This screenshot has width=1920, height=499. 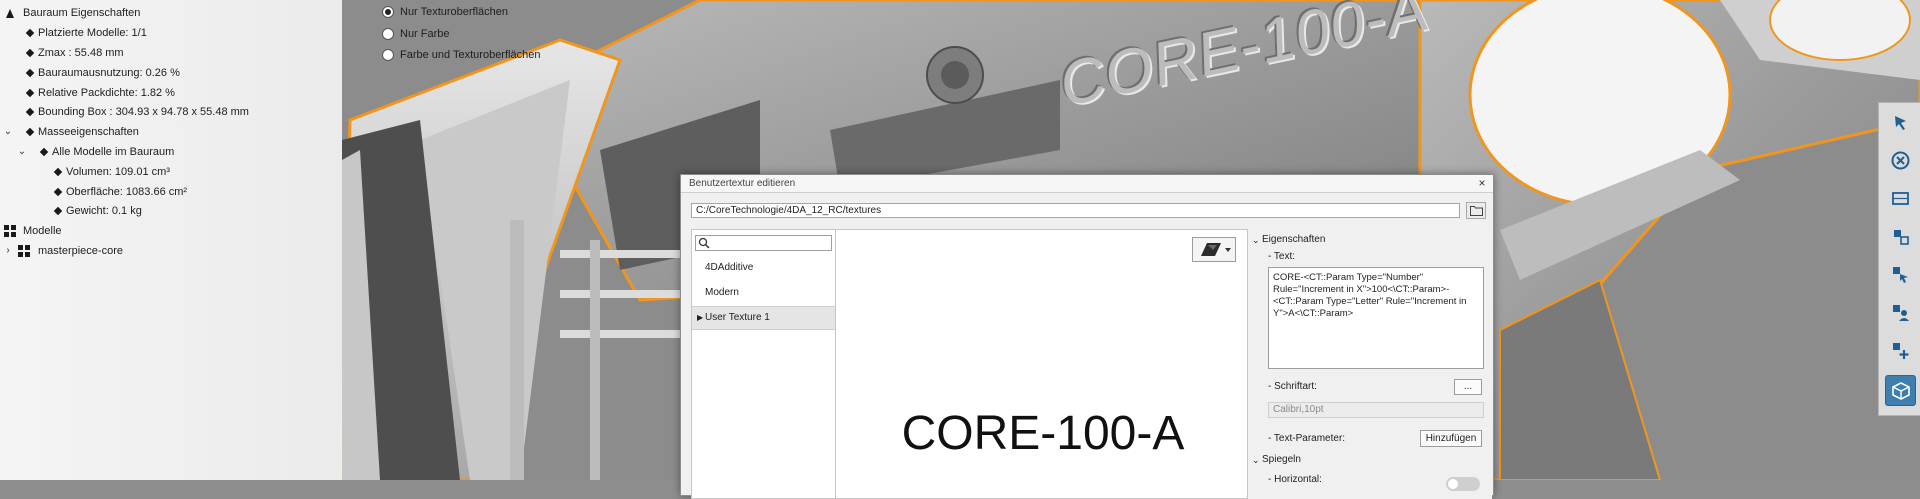 I want to click on pick-part-button, so click(x=1900, y=274).